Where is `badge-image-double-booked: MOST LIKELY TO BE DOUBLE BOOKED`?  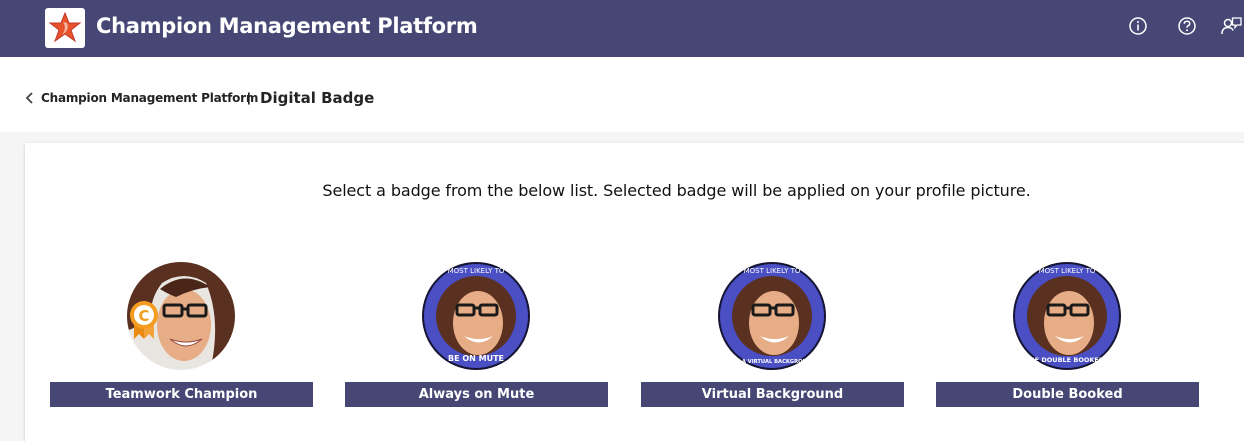 badge-image-double-booked: MOST LIKELY TO BE DOUBLE BOOKED is located at coordinates (1067, 316).